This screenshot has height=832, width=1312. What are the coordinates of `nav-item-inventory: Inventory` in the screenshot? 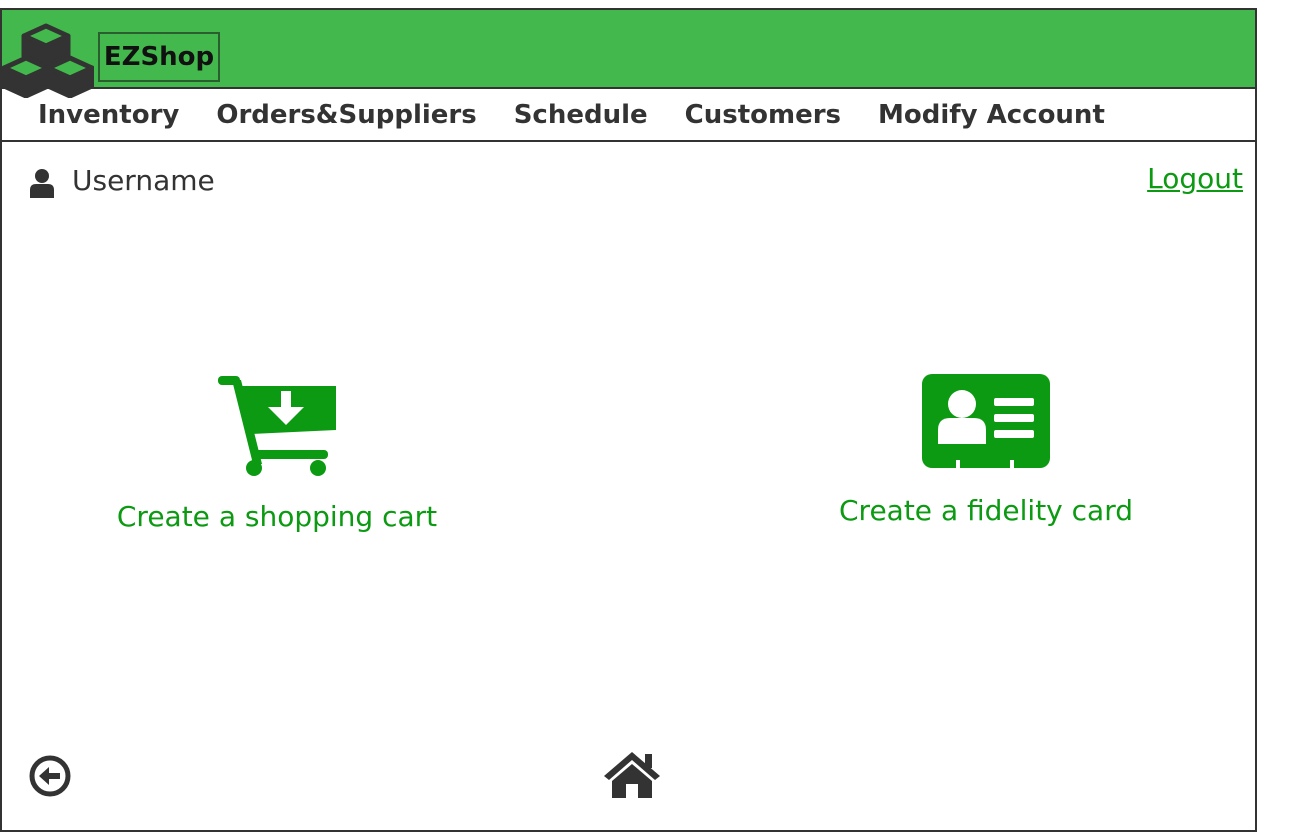 It's located at (108, 115).